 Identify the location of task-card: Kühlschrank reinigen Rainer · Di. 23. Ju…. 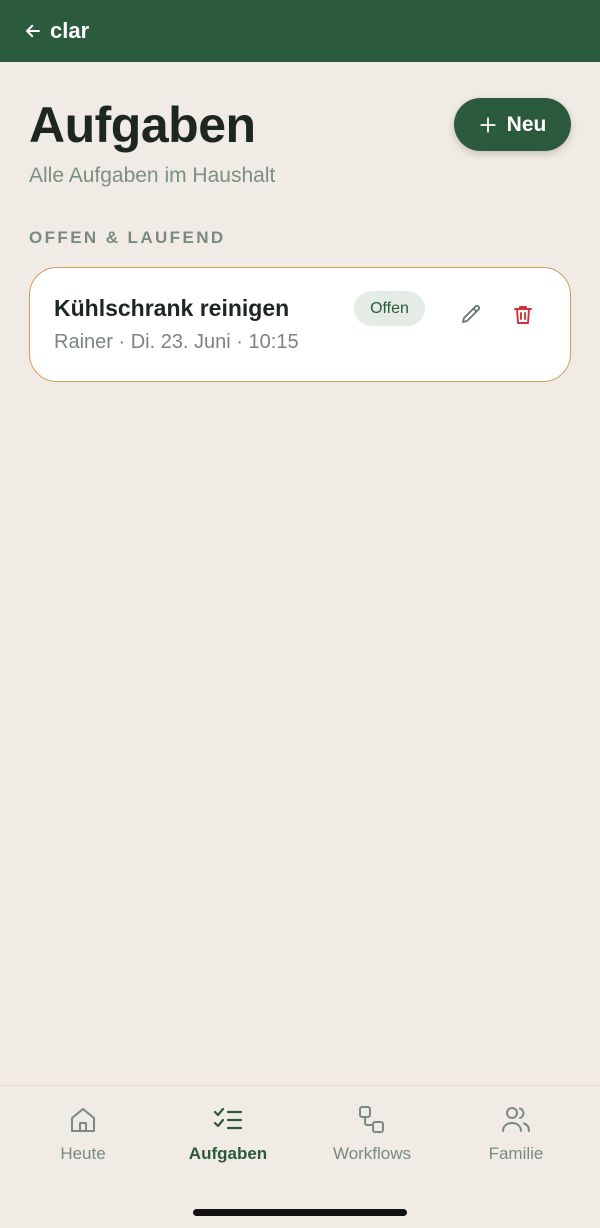
(300, 324).